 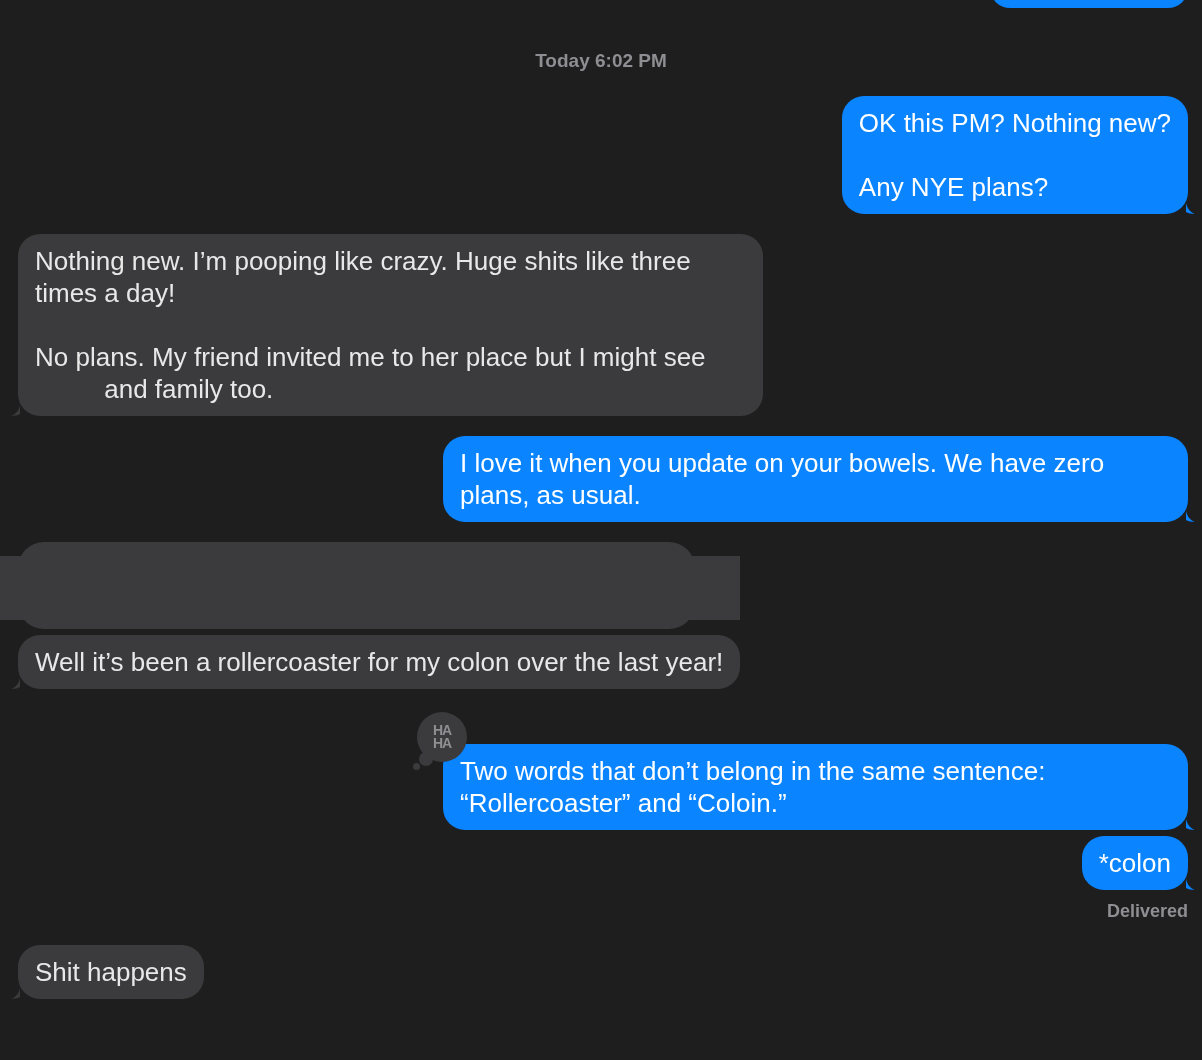 What do you see at coordinates (1147, 910) in the screenshot?
I see `delivered-status: Delivered` at bounding box center [1147, 910].